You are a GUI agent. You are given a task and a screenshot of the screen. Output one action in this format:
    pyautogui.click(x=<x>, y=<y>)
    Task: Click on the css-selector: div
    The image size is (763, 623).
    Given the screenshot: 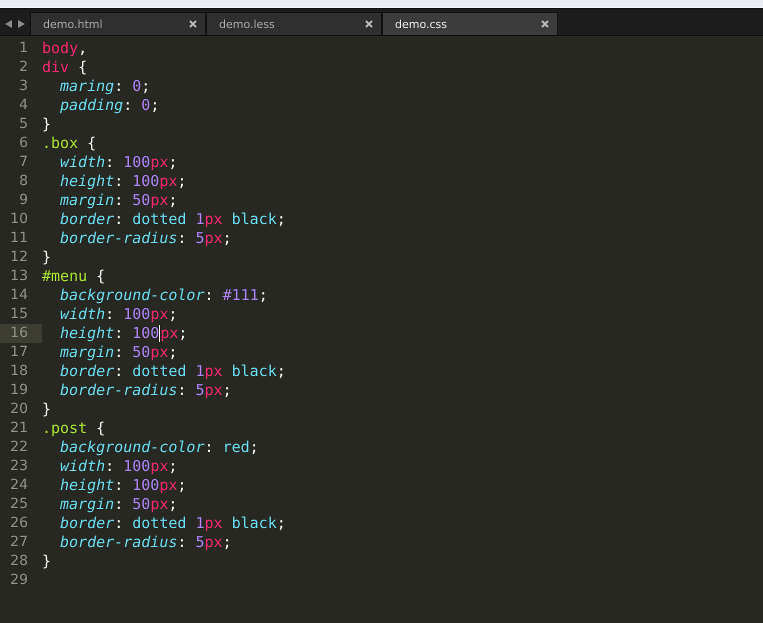 What is the action you would take?
    pyautogui.click(x=56, y=67)
    